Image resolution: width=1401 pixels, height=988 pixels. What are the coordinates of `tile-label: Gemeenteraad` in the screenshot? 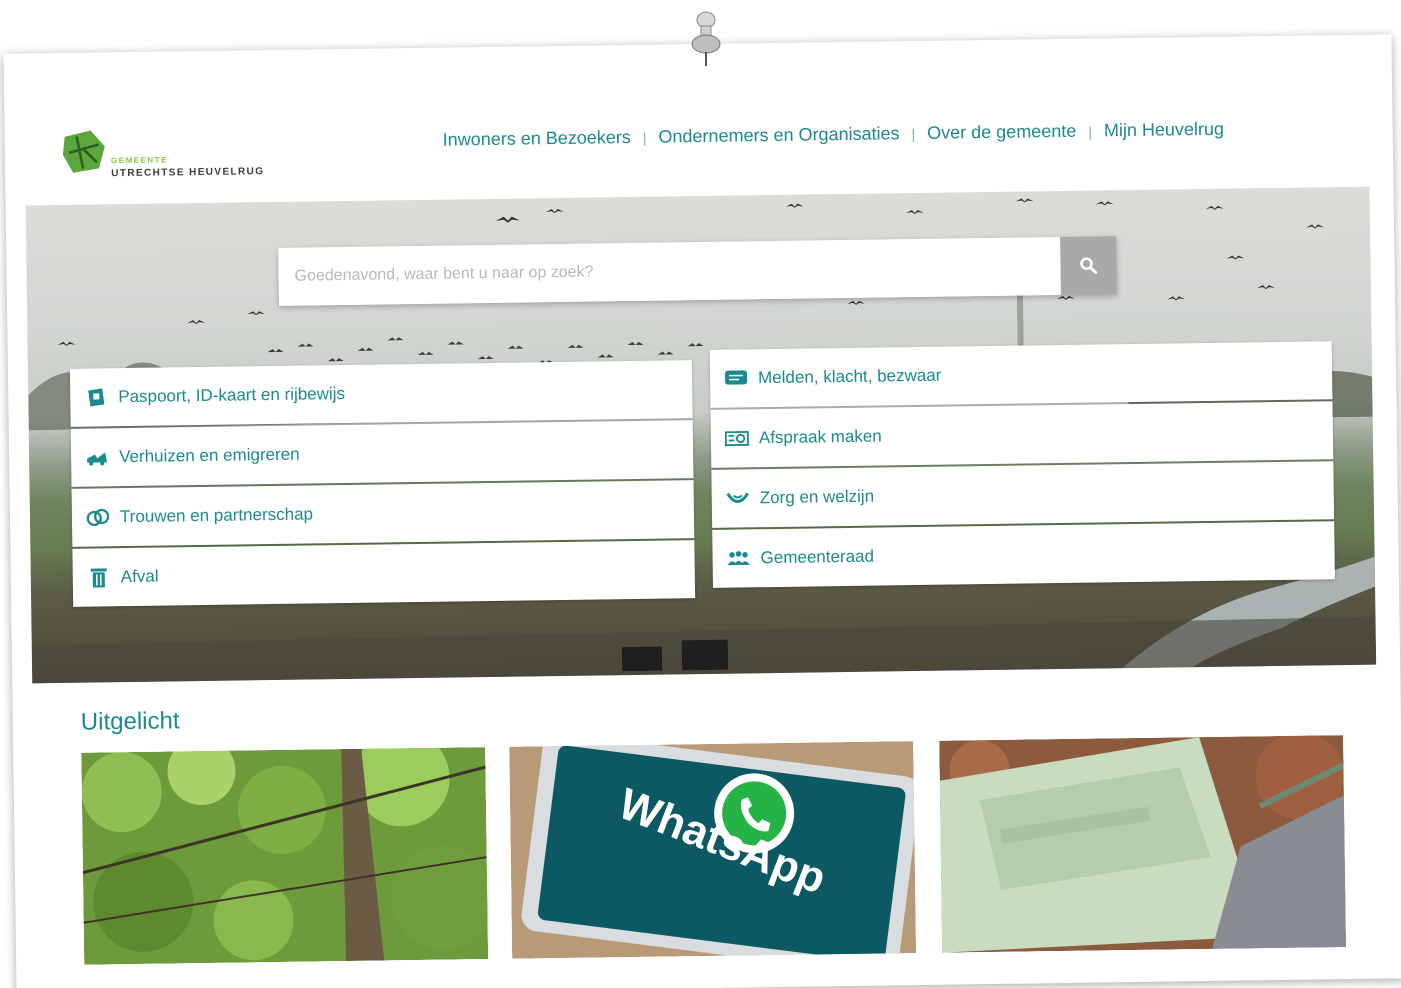 It's located at (817, 557).